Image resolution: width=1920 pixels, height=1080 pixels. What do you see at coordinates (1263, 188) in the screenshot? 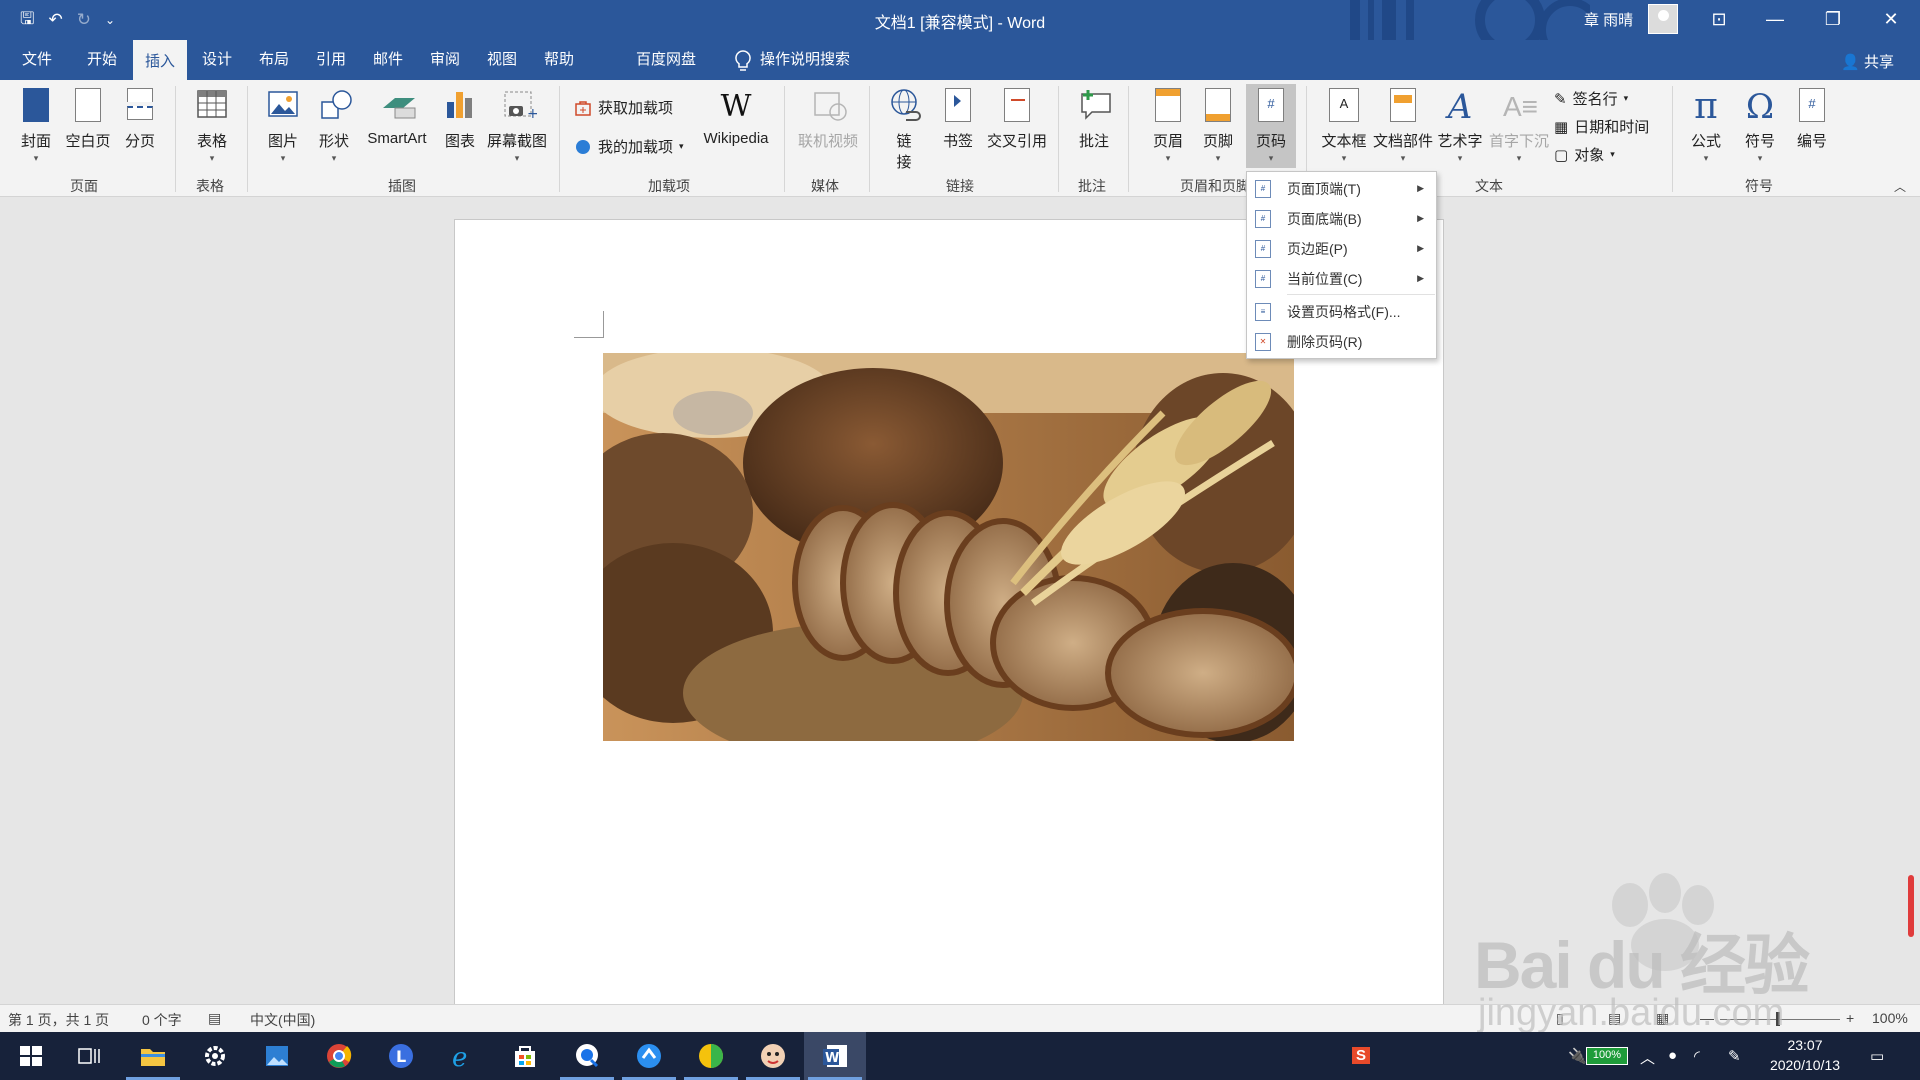
I see `page-top-icon: #` at bounding box center [1263, 188].